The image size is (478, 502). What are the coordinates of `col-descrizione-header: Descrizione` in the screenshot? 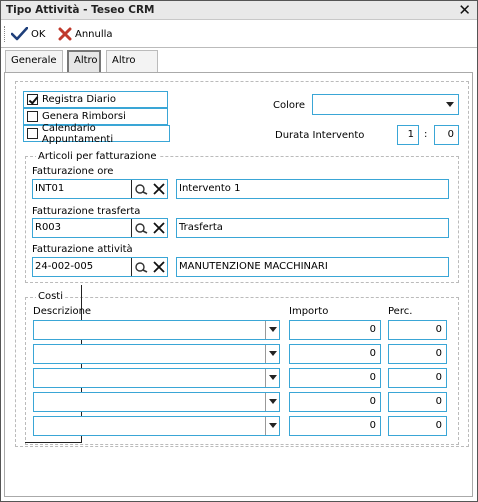 It's located at (62, 311).